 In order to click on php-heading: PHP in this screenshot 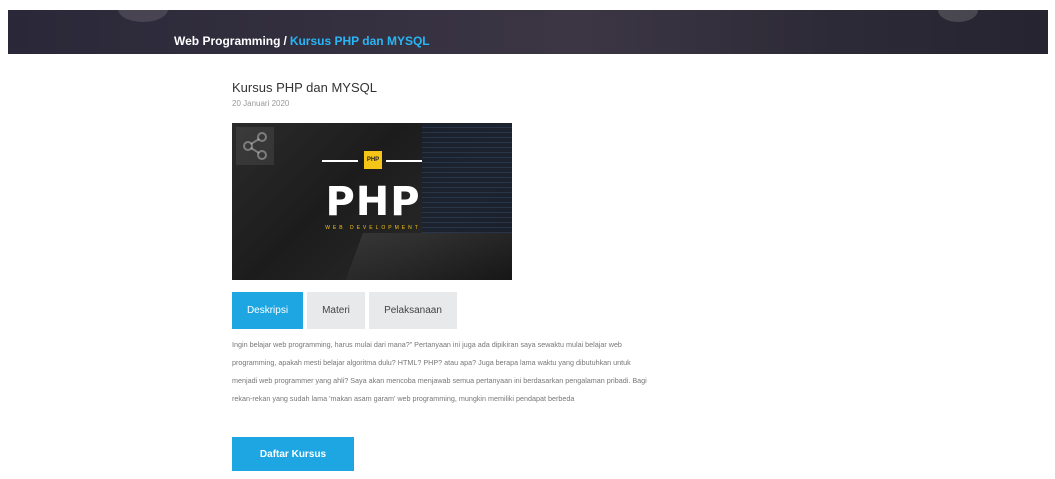, I will do `click(373, 202)`.